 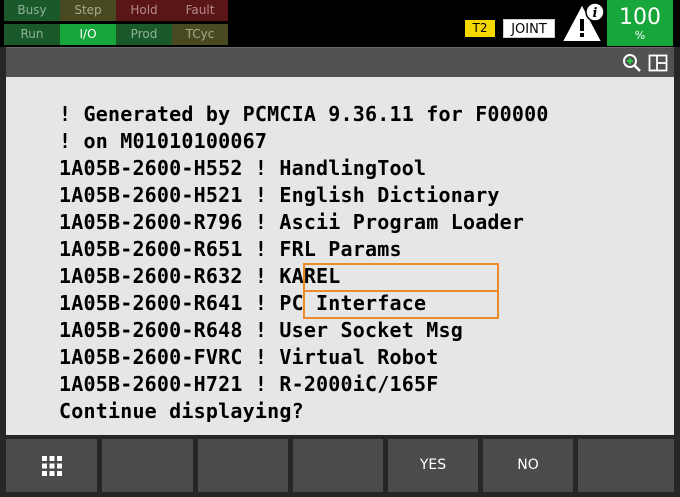 What do you see at coordinates (147, 465) in the screenshot?
I see `f1-key` at bounding box center [147, 465].